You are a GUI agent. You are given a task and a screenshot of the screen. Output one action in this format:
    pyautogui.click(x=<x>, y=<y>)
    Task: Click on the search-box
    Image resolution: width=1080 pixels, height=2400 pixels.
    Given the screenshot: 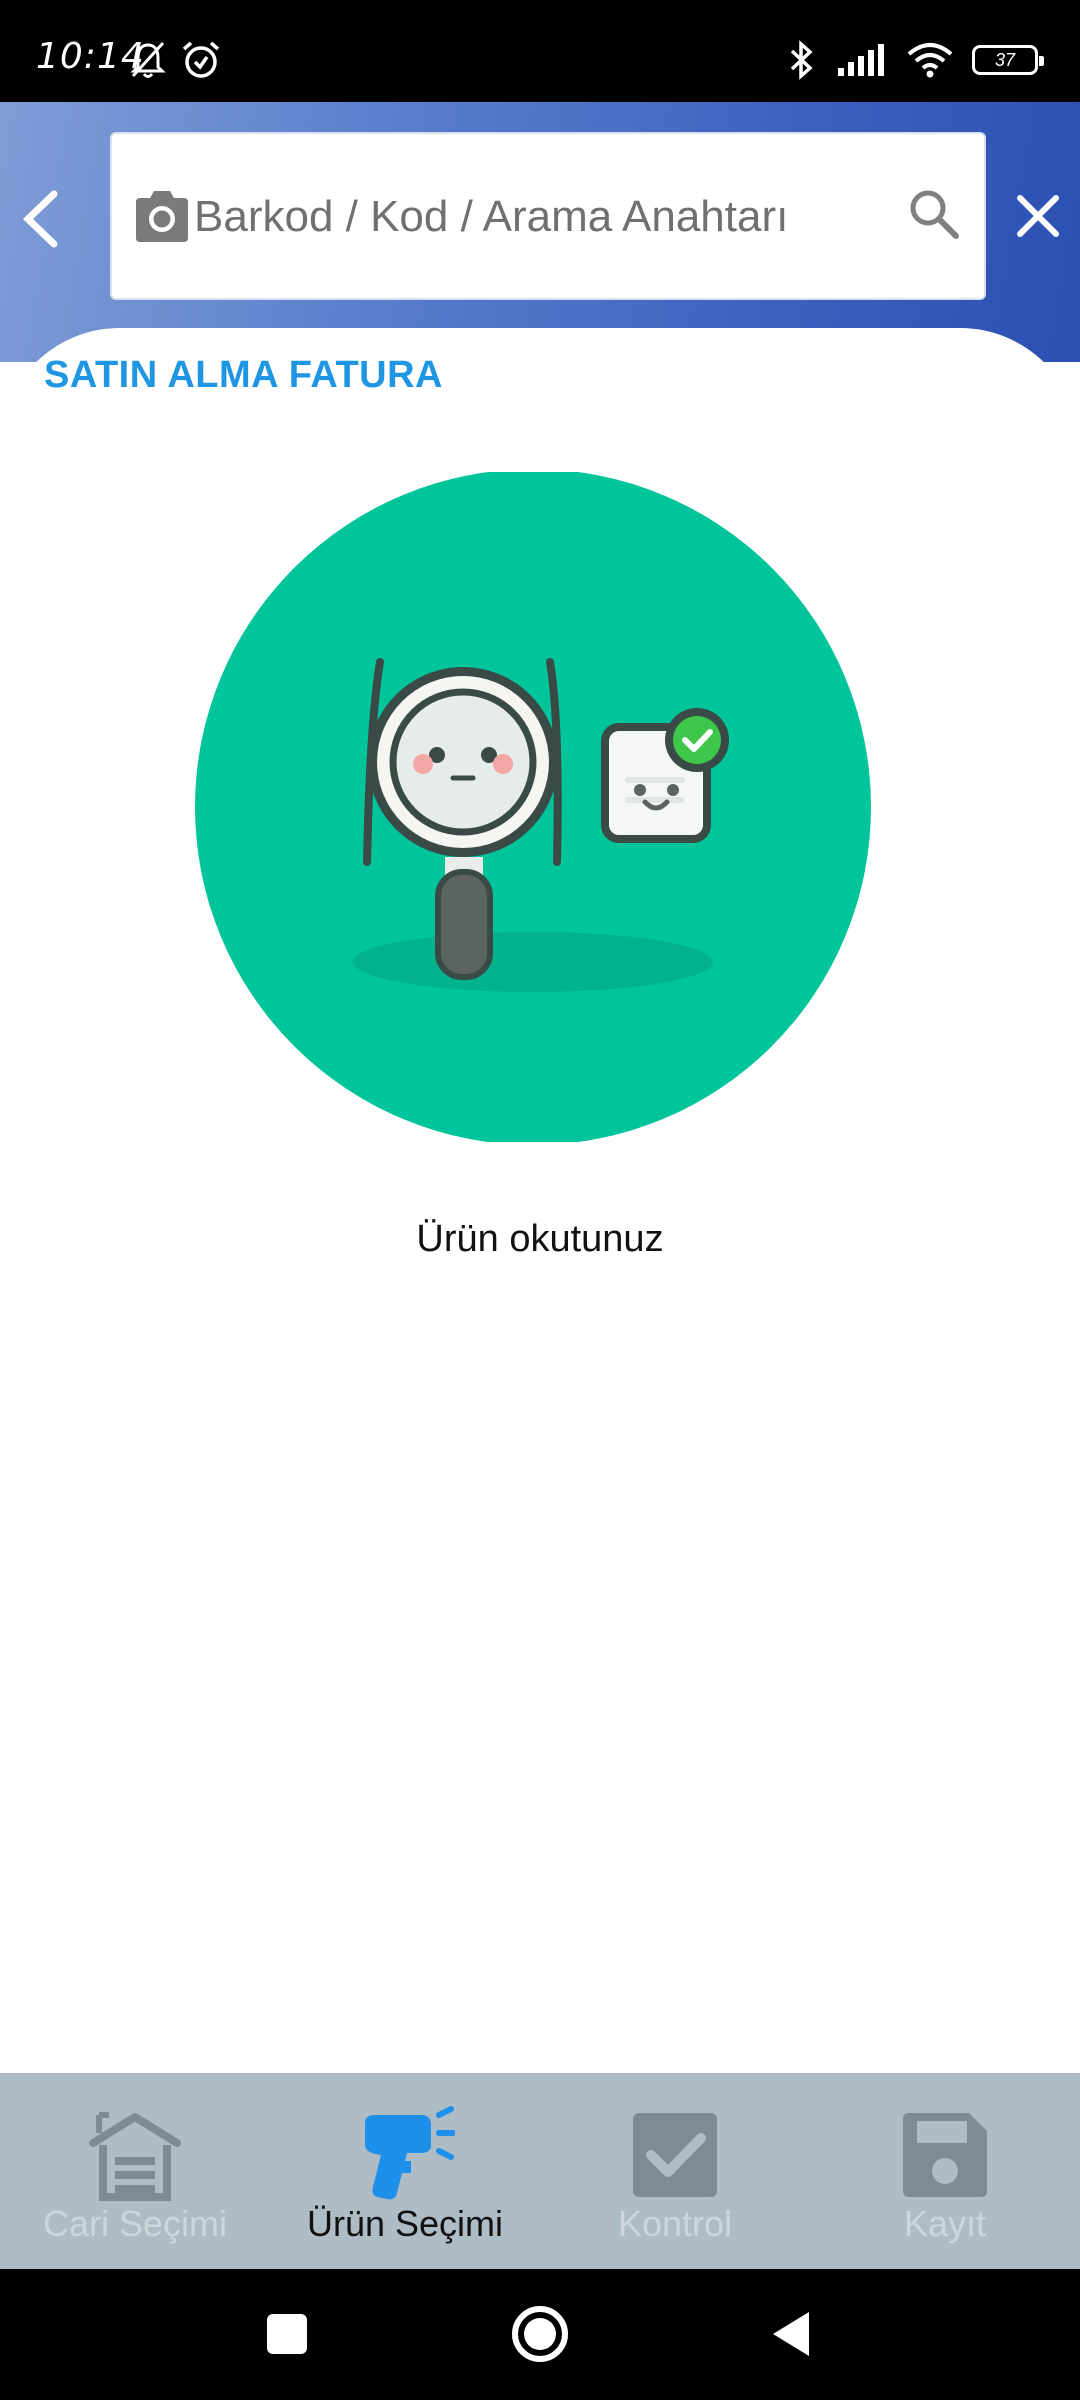 What is the action you would take?
    pyautogui.click(x=548, y=216)
    